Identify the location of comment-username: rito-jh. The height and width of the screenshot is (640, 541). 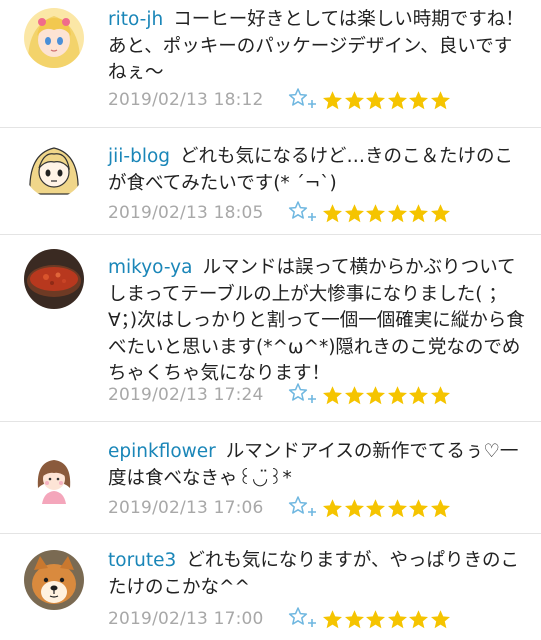
(135, 19).